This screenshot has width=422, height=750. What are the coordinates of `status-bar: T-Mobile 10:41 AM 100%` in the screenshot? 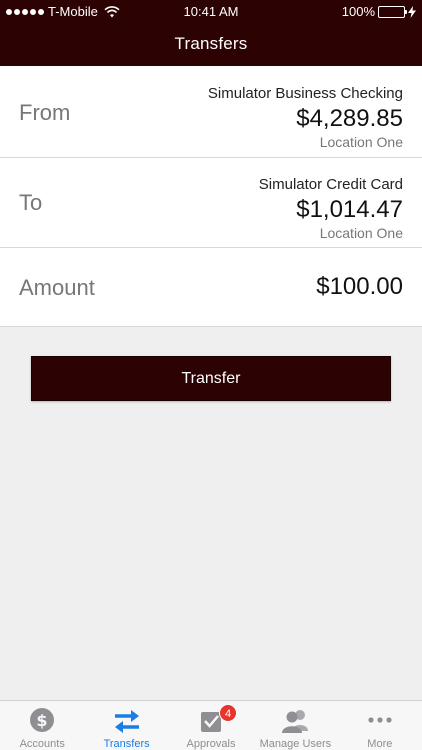 It's located at (211, 11).